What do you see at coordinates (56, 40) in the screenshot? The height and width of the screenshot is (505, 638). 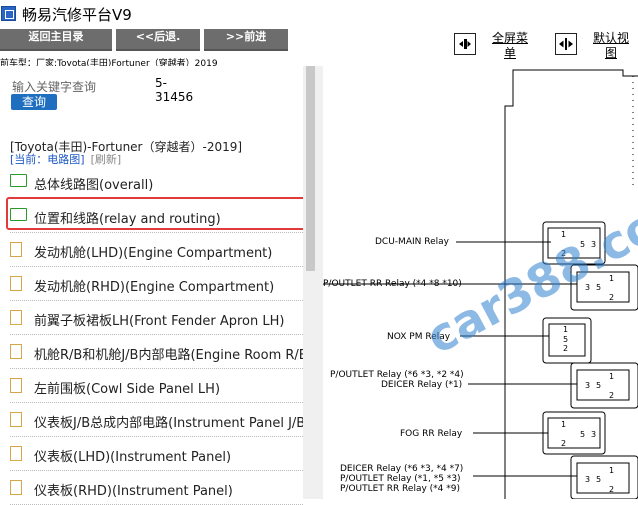 I see `back-to-main-button: 返回主目录` at bounding box center [56, 40].